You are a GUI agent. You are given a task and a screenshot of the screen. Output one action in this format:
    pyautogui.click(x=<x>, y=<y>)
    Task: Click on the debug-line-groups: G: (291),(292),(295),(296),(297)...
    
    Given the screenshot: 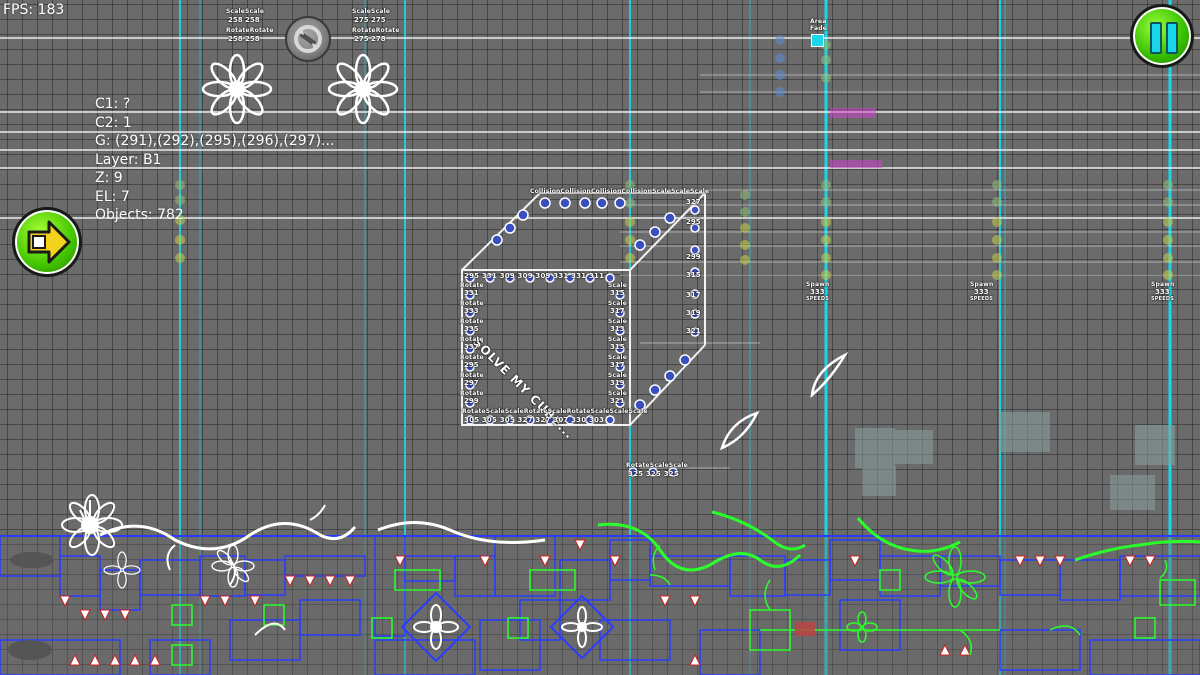 What is the action you would take?
    pyautogui.click(x=215, y=141)
    